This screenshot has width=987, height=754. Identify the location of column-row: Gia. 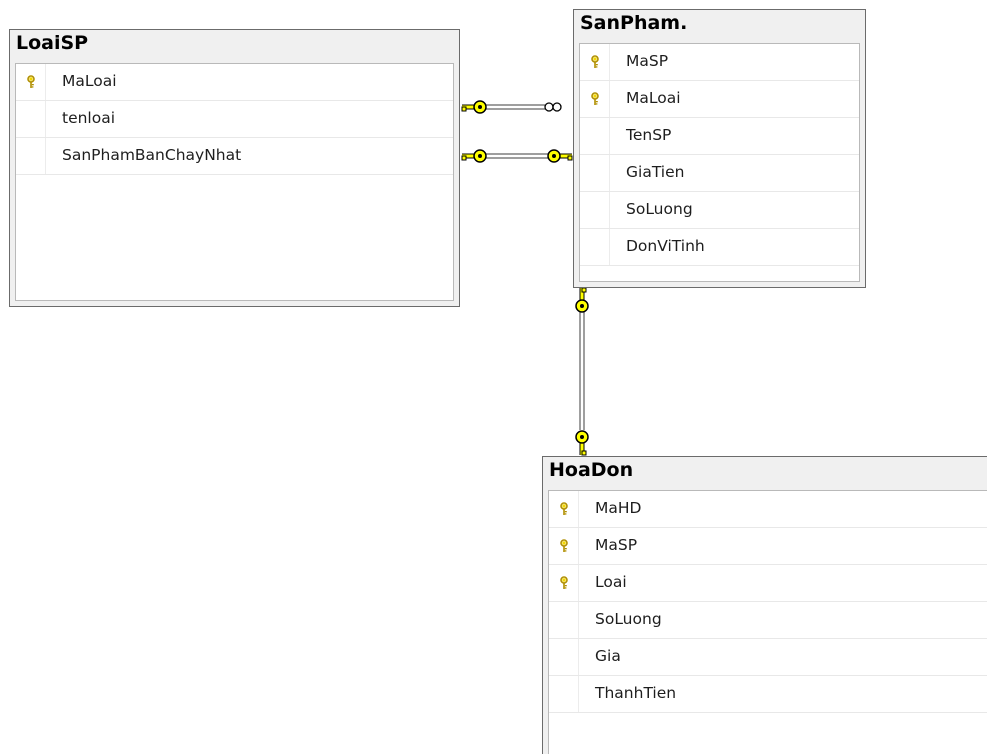
(768, 657).